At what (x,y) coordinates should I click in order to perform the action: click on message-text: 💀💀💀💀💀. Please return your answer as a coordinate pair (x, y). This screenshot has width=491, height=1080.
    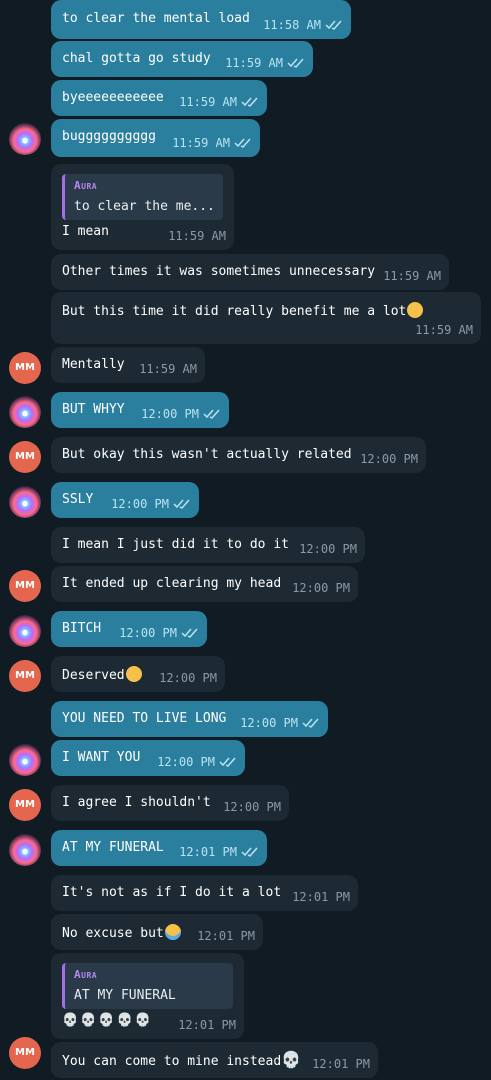
    Looking at the image, I should click on (107, 1020).